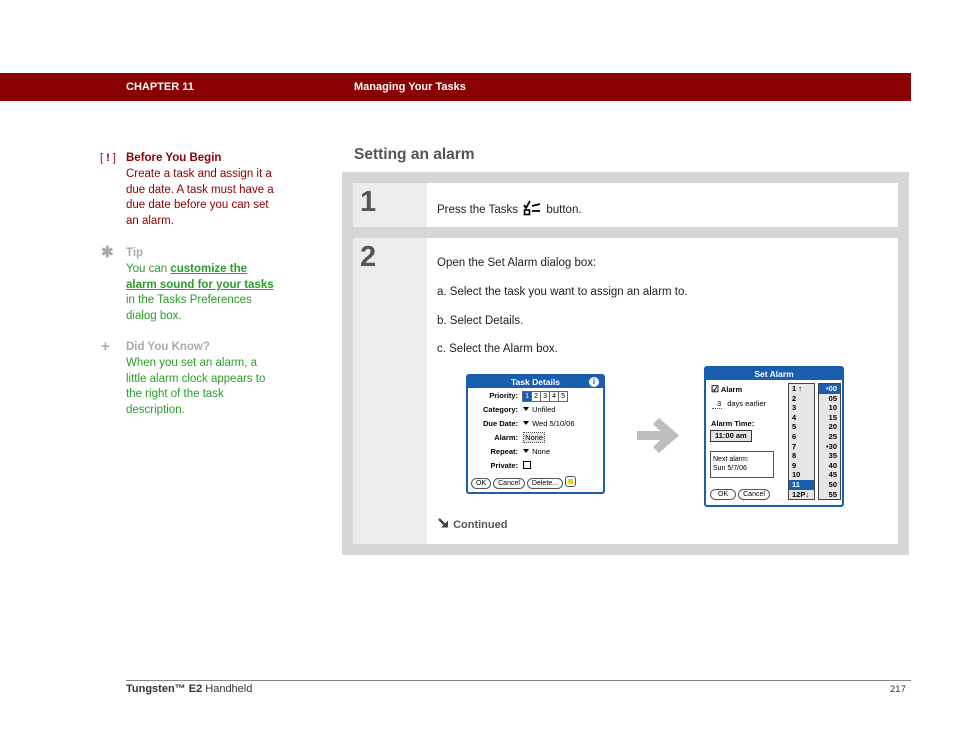  I want to click on info-icon: i, so click(594, 382).